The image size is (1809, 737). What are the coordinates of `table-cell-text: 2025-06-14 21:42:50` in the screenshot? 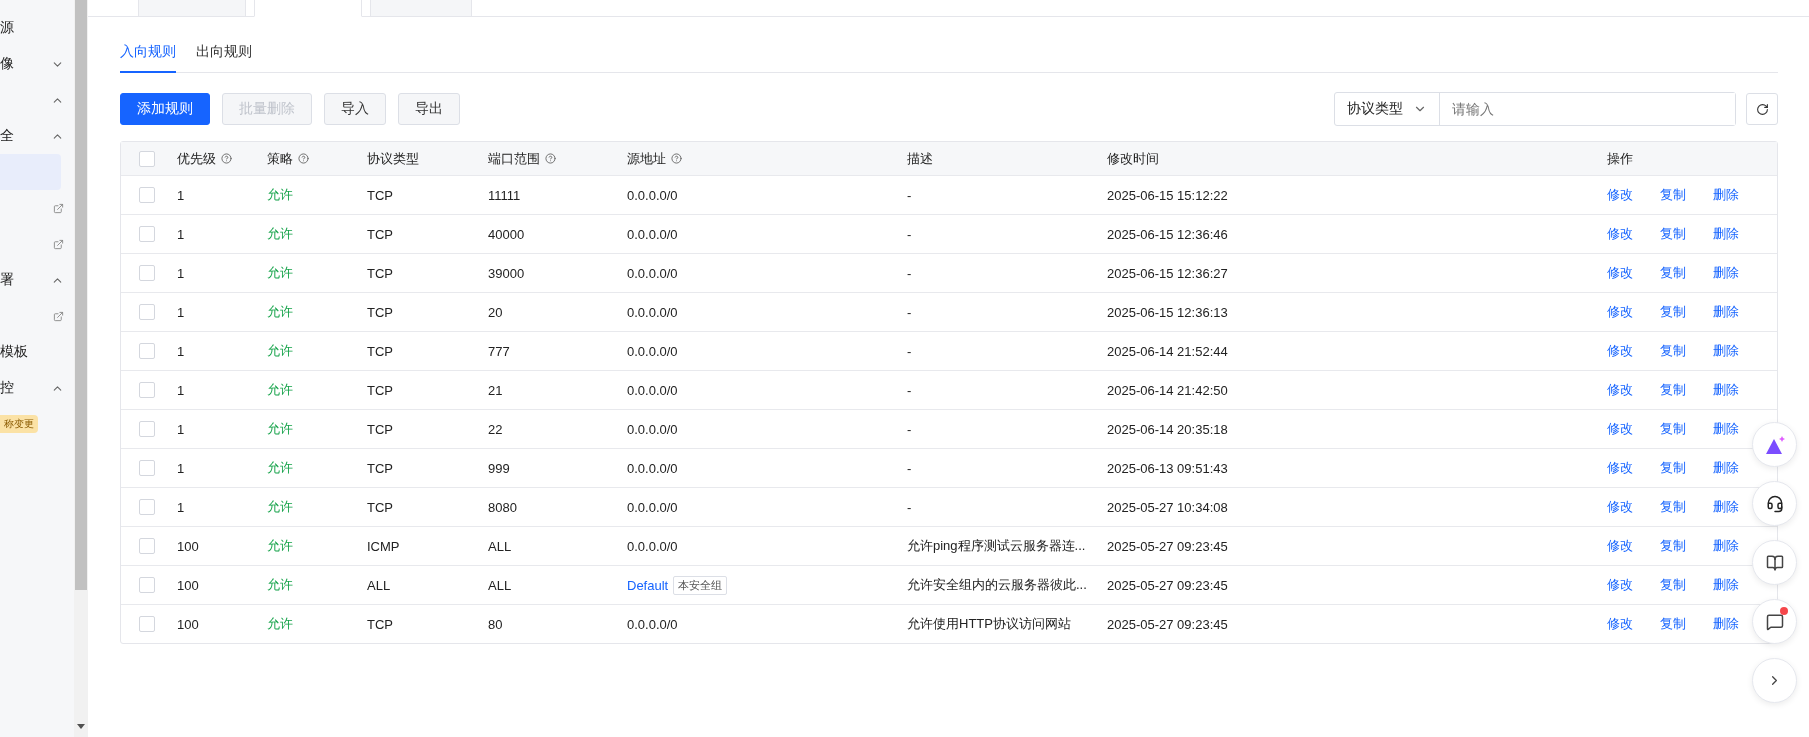 It's located at (1168, 390).